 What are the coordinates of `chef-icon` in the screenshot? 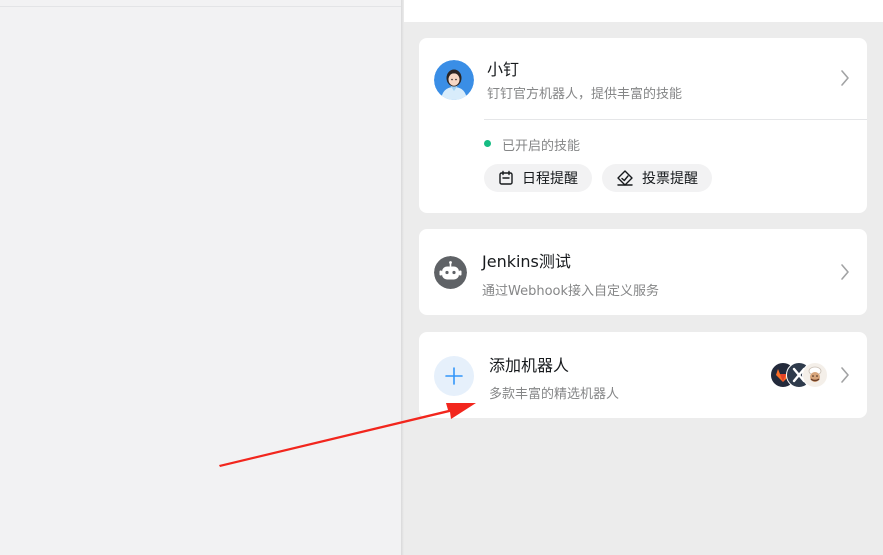 It's located at (815, 375).